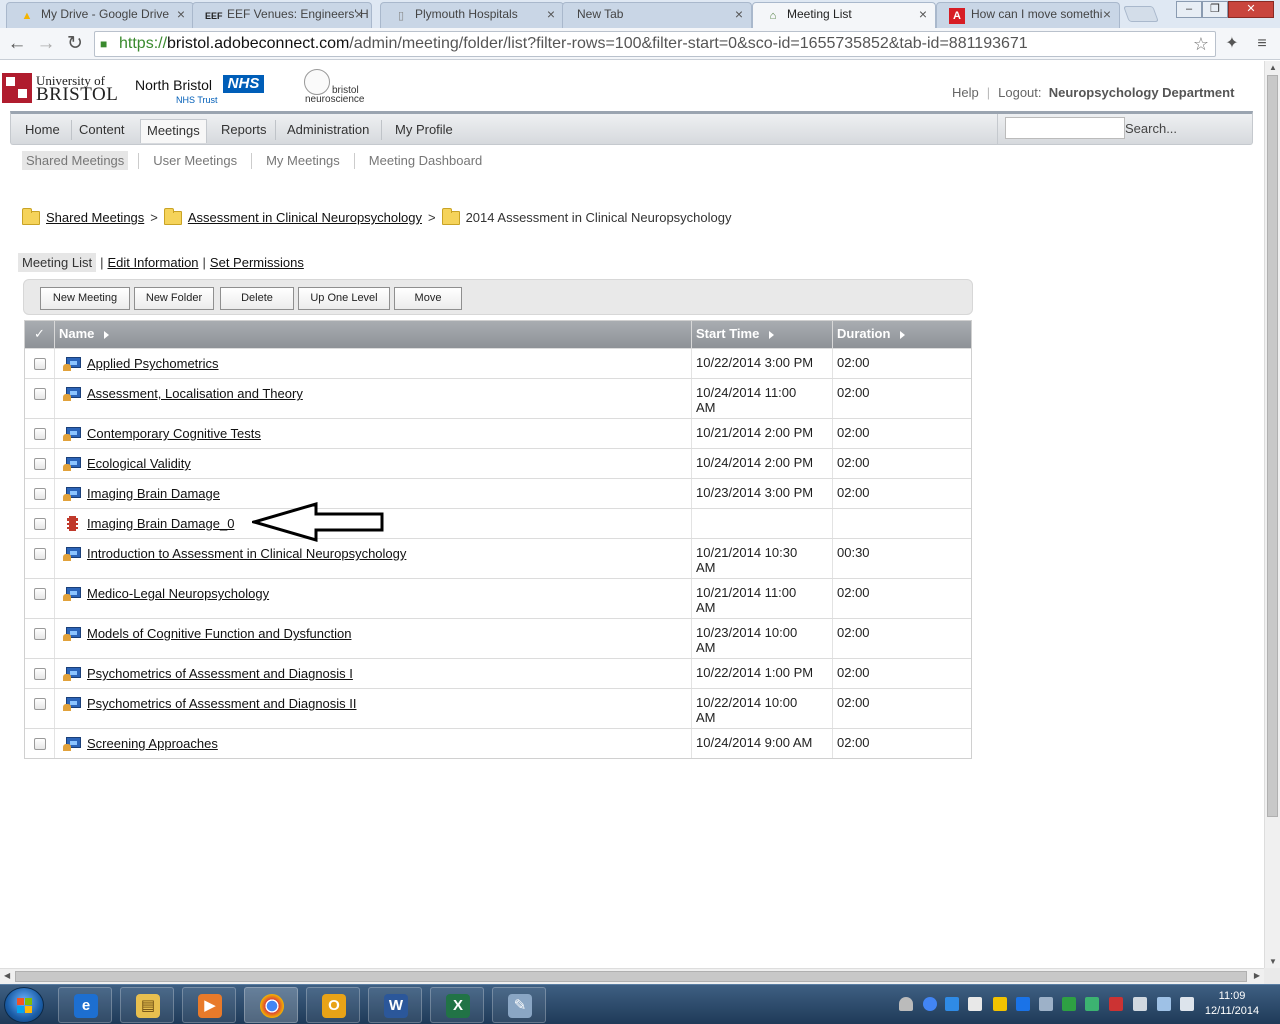 The height and width of the screenshot is (1024, 1280). What do you see at coordinates (82, 334) in the screenshot?
I see `column-header-name: Name` at bounding box center [82, 334].